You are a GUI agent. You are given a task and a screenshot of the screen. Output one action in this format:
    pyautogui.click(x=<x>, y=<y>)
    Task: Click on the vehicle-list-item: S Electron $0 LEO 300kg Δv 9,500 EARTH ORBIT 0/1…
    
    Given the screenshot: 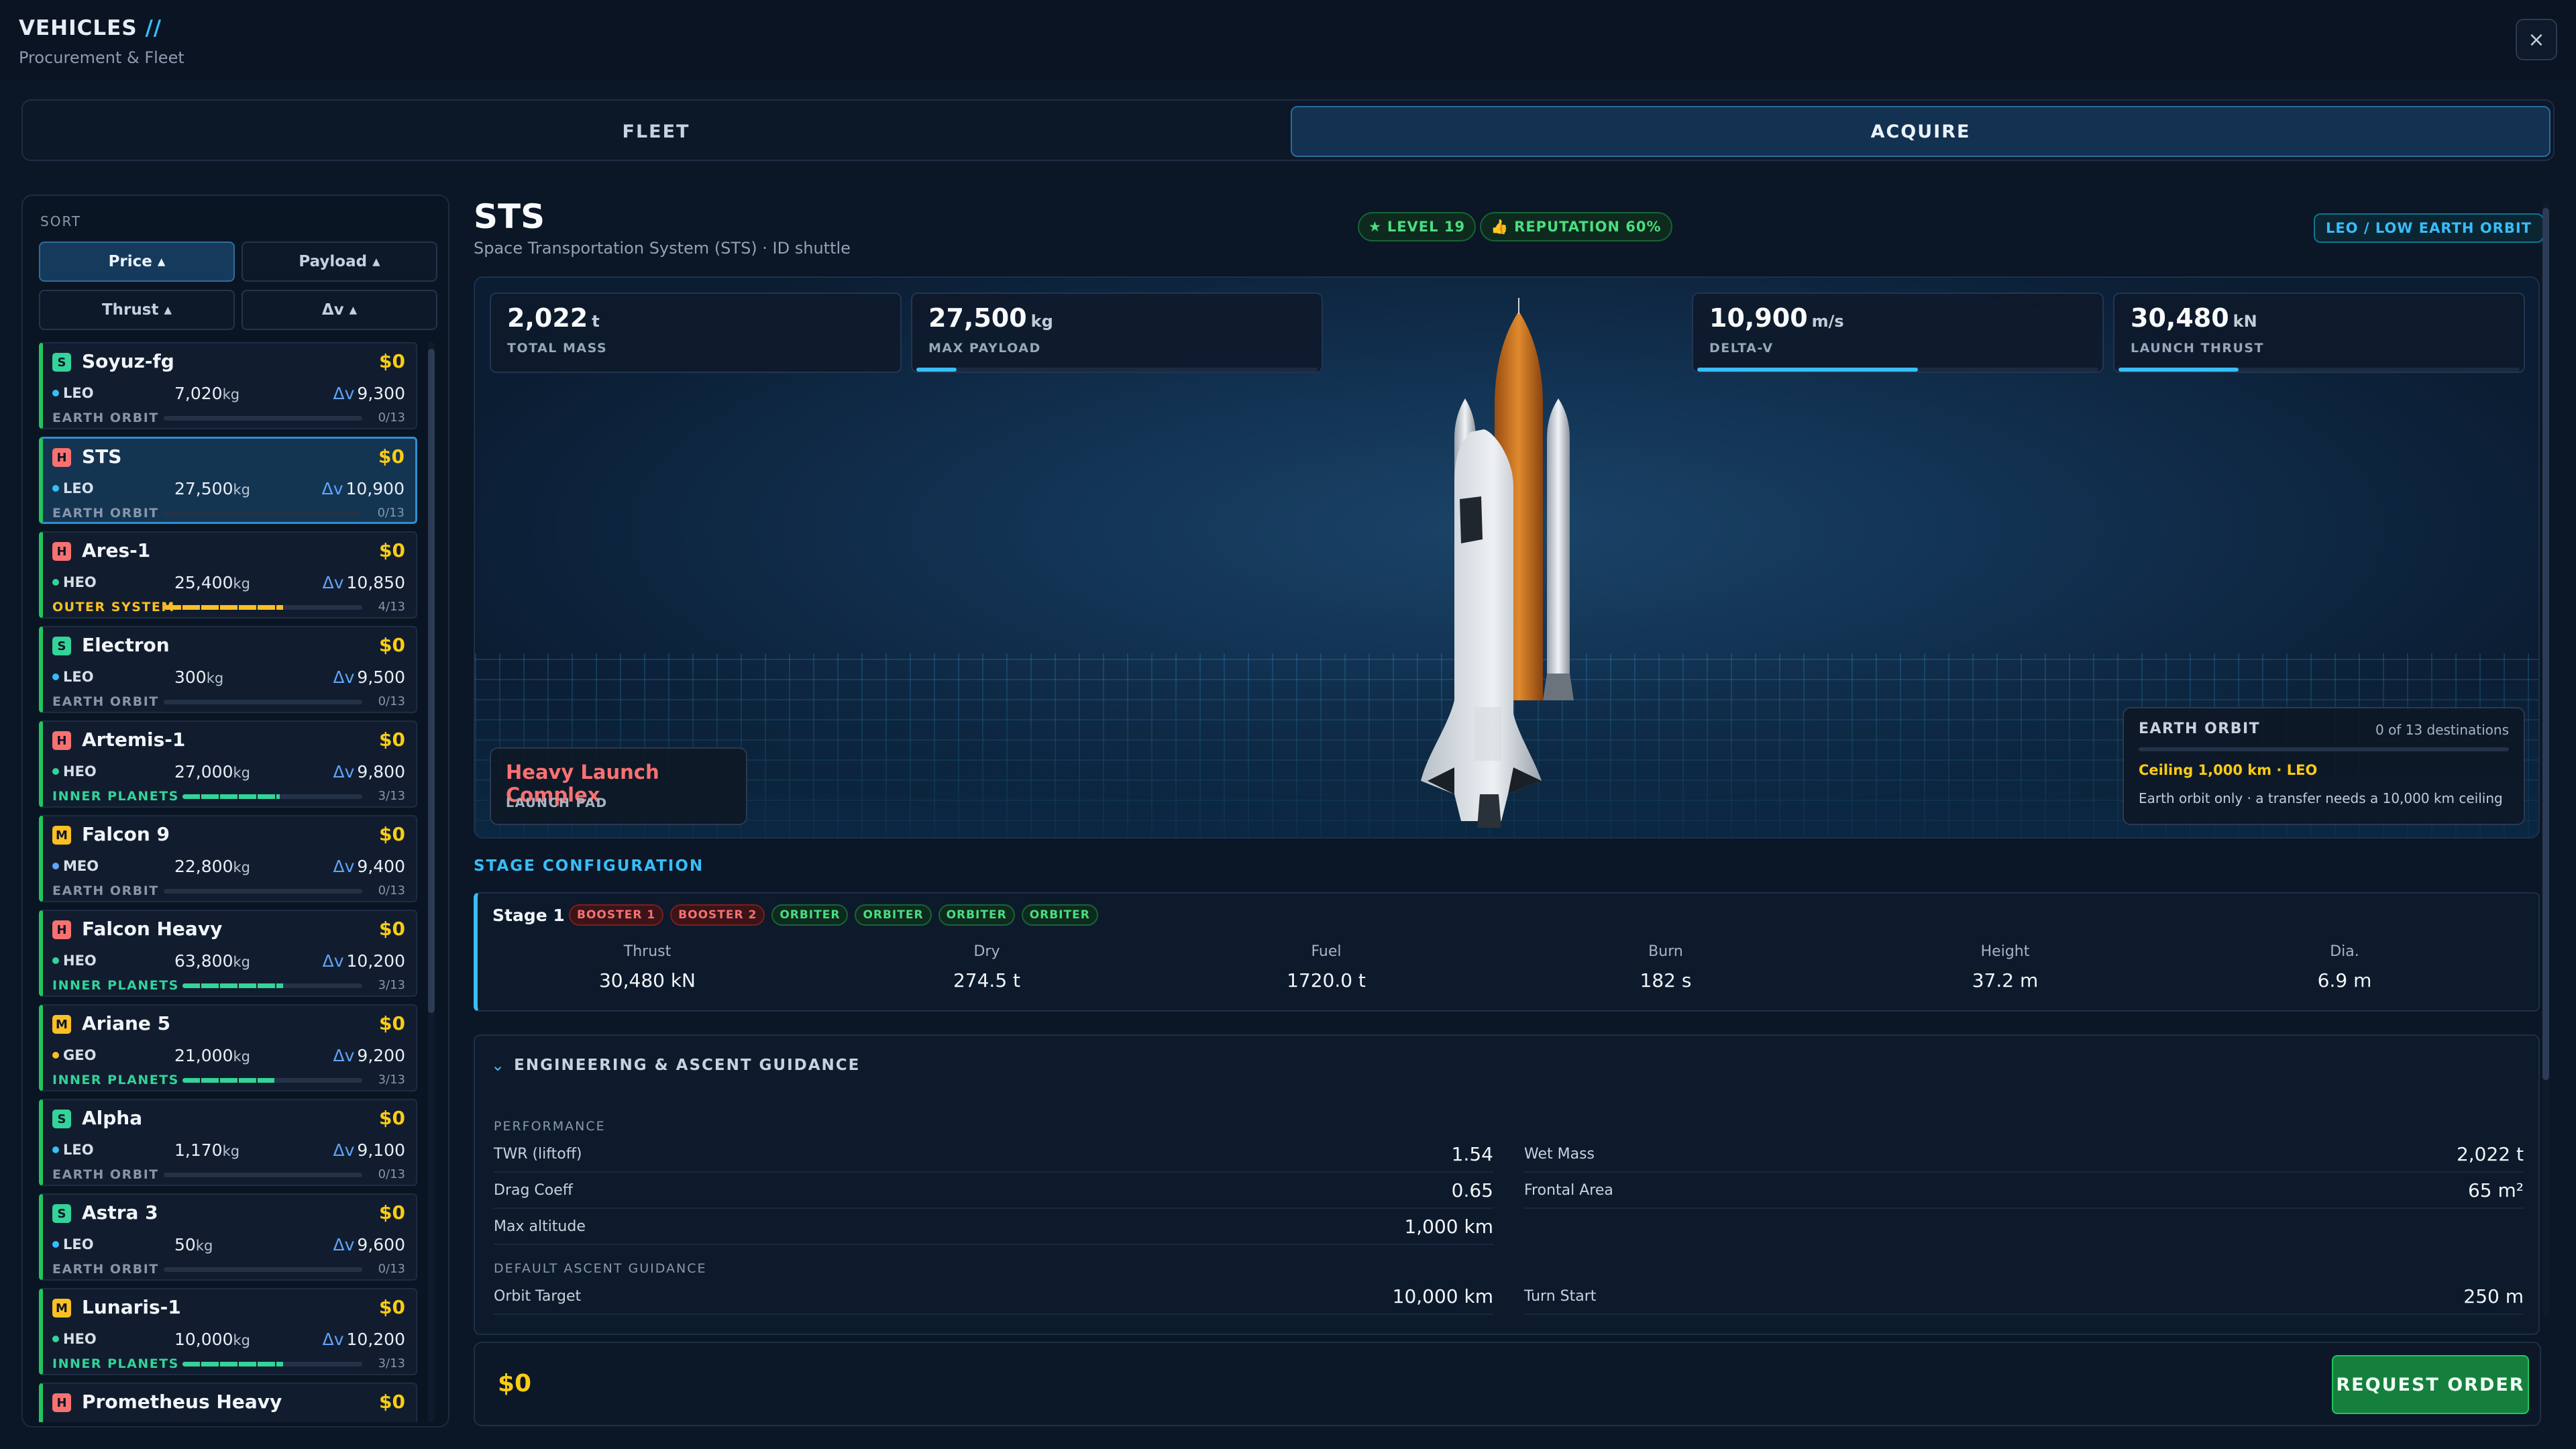 What is the action you would take?
    pyautogui.click(x=228, y=669)
    